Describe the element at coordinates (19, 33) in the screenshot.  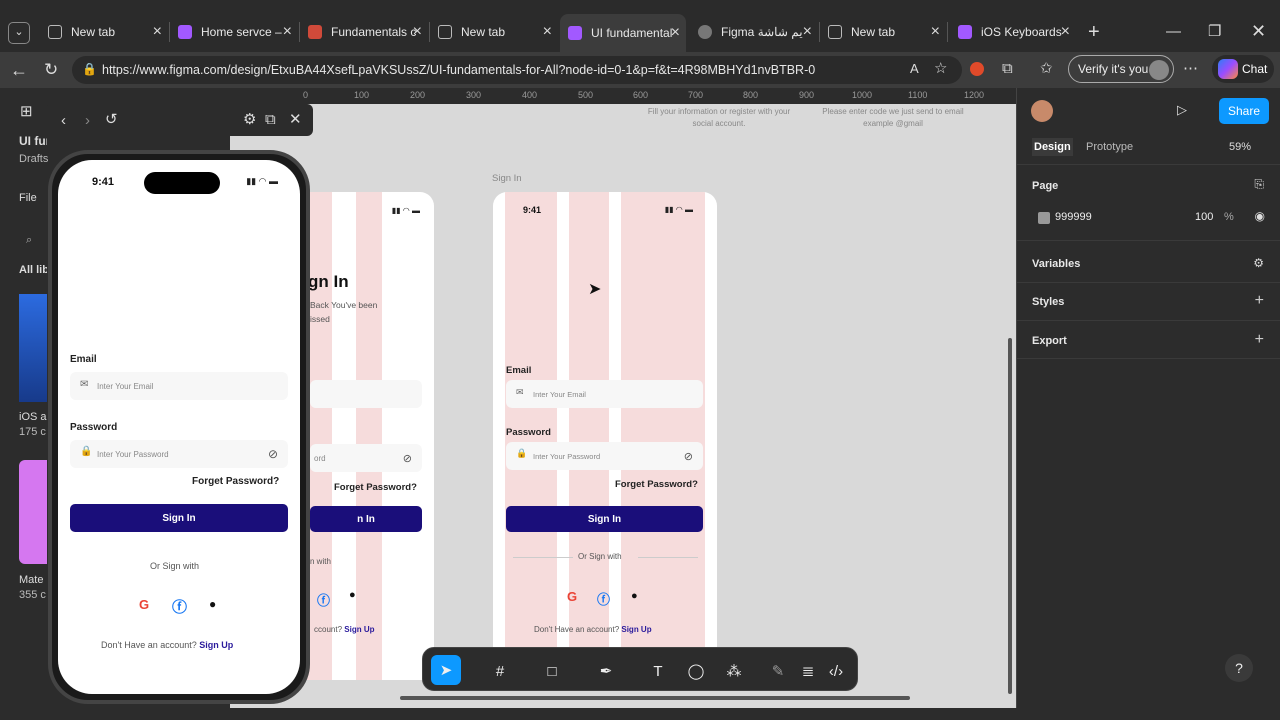
I see `tab-list-icon: ⌄` at that location.